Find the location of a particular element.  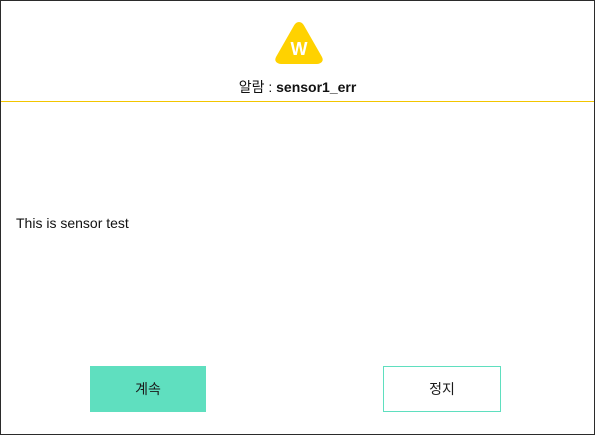

alarm-name: sensor1_err is located at coordinates (316, 87).